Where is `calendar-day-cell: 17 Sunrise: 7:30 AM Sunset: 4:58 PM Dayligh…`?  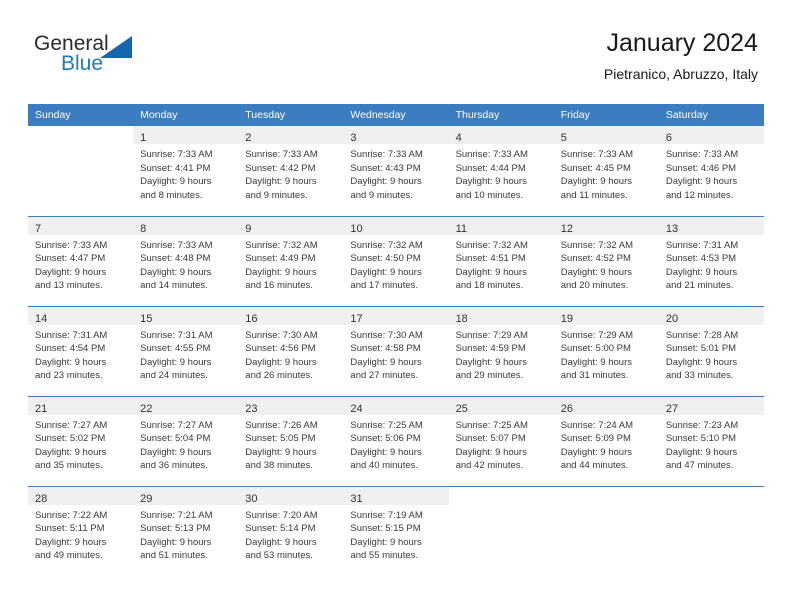 calendar-day-cell: 17 Sunrise: 7:30 AM Sunset: 4:58 PM Dayligh… is located at coordinates (396, 350).